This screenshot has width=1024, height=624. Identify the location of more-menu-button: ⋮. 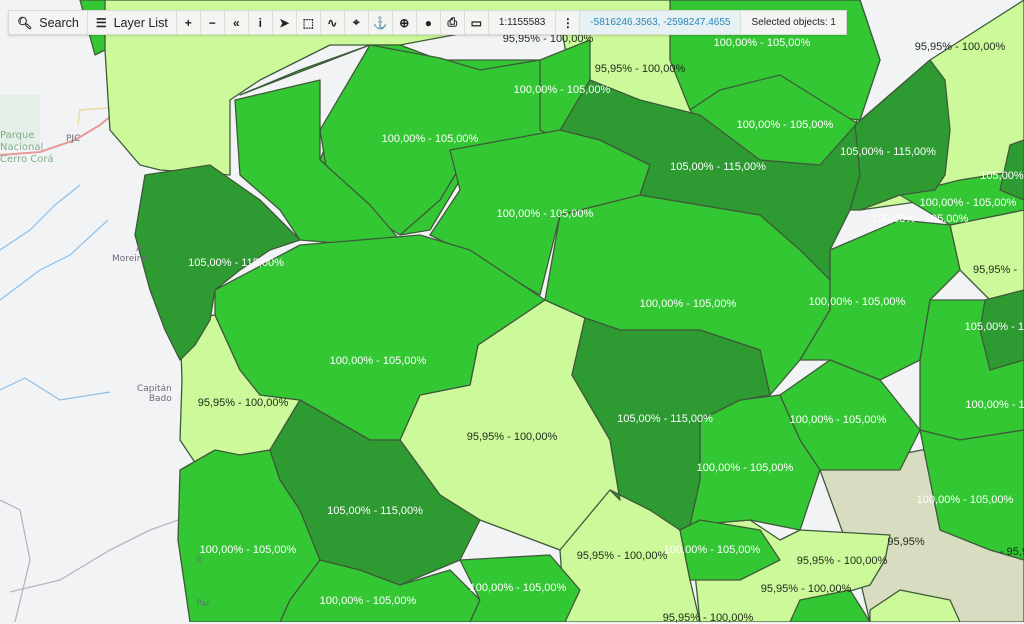
(568, 22).